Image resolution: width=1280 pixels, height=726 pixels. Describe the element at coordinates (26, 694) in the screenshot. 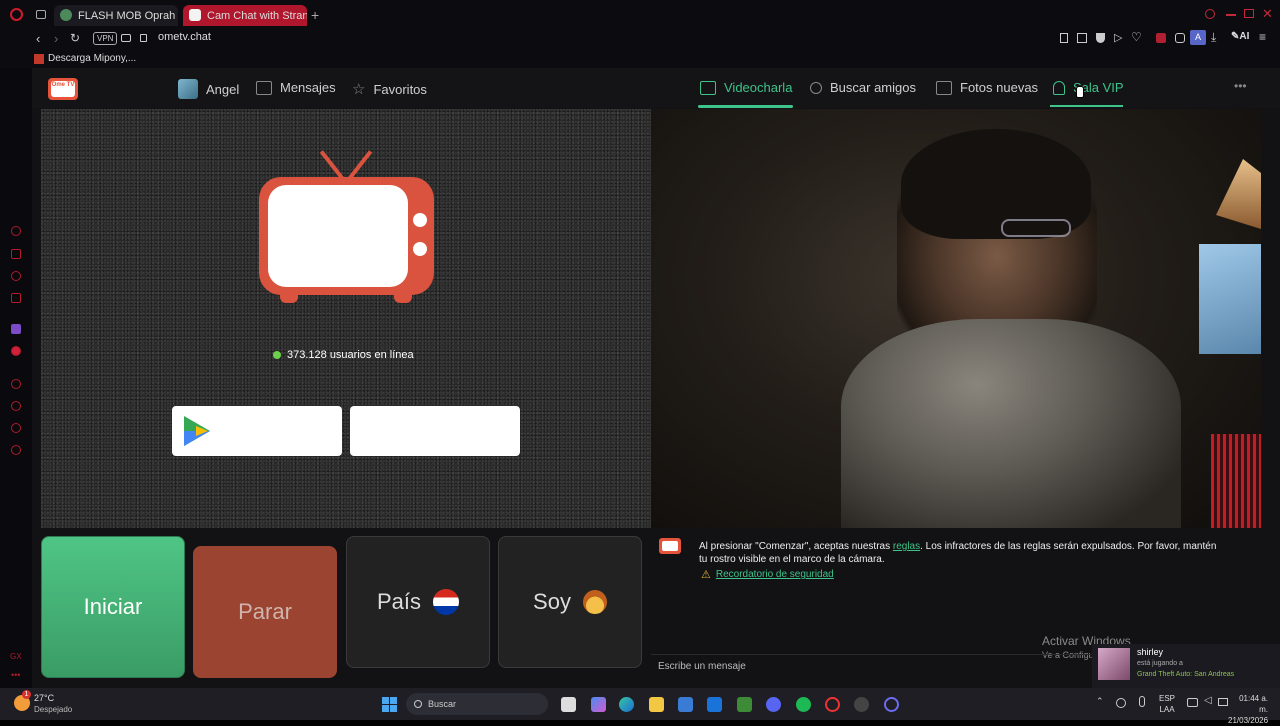

I see `notification-badge: 1` at that location.